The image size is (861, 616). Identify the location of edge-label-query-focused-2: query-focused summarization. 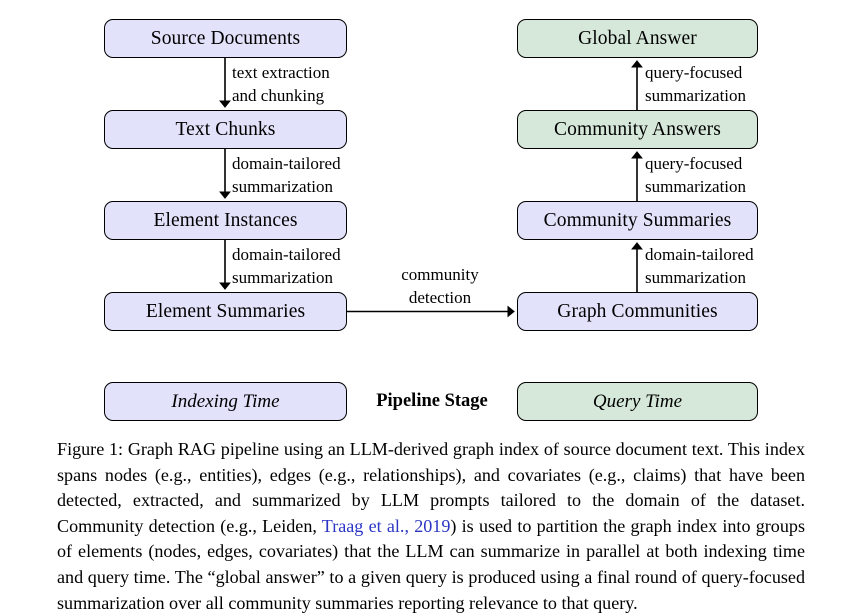
(695, 175).